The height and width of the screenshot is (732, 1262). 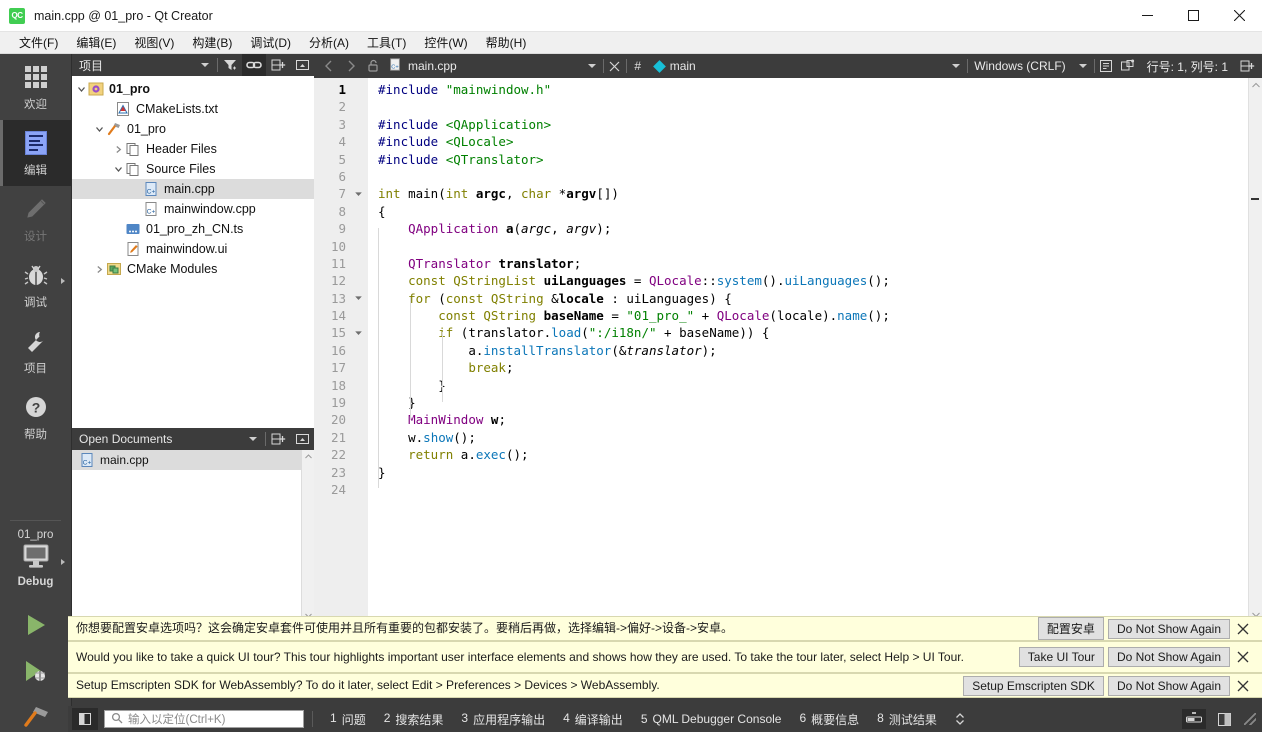 I want to click on encoding-dropdown, so click(x=1083, y=66).